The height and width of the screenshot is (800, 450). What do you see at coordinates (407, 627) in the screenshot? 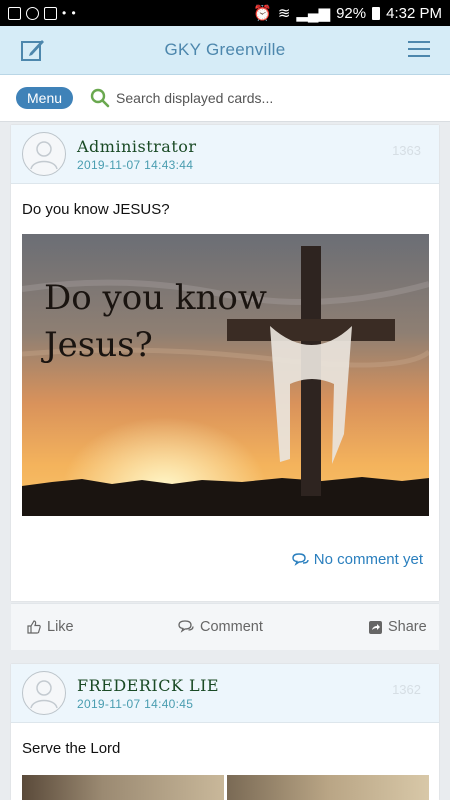
I see `share-label: Share` at bounding box center [407, 627].